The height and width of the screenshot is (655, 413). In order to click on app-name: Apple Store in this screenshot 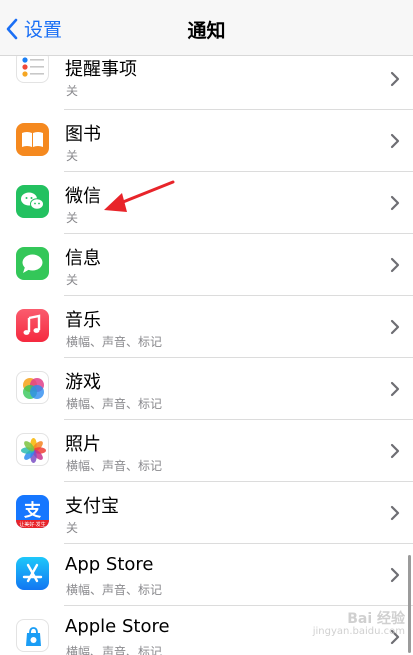, I will do `click(117, 626)`.